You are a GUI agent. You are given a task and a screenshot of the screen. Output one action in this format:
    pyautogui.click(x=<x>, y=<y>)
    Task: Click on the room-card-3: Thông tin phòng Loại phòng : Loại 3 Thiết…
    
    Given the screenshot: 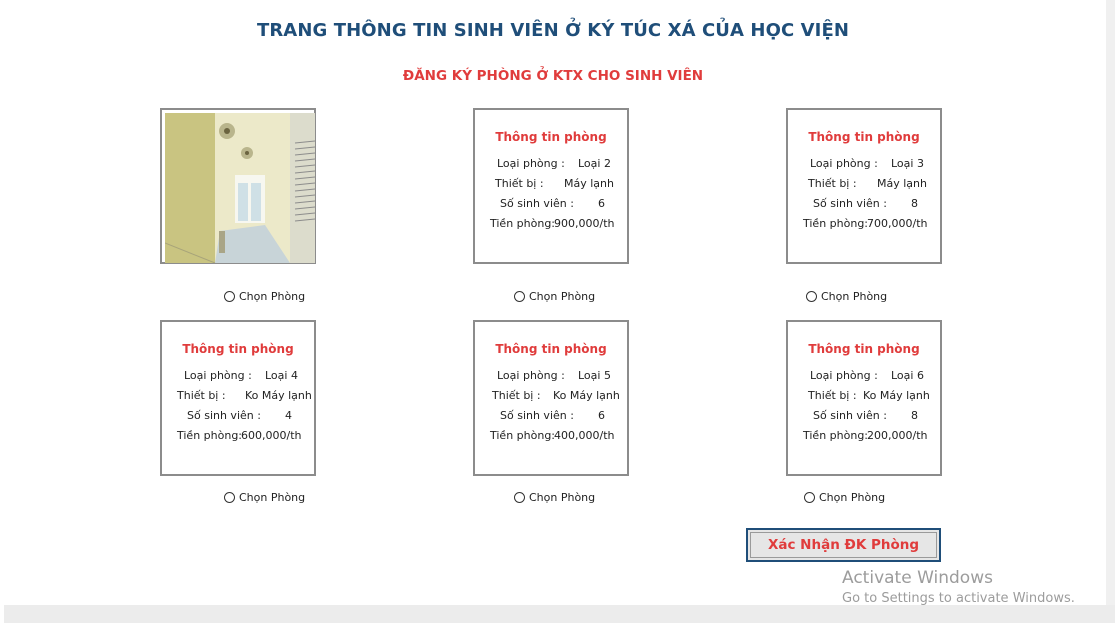 What is the action you would take?
    pyautogui.click(x=864, y=186)
    